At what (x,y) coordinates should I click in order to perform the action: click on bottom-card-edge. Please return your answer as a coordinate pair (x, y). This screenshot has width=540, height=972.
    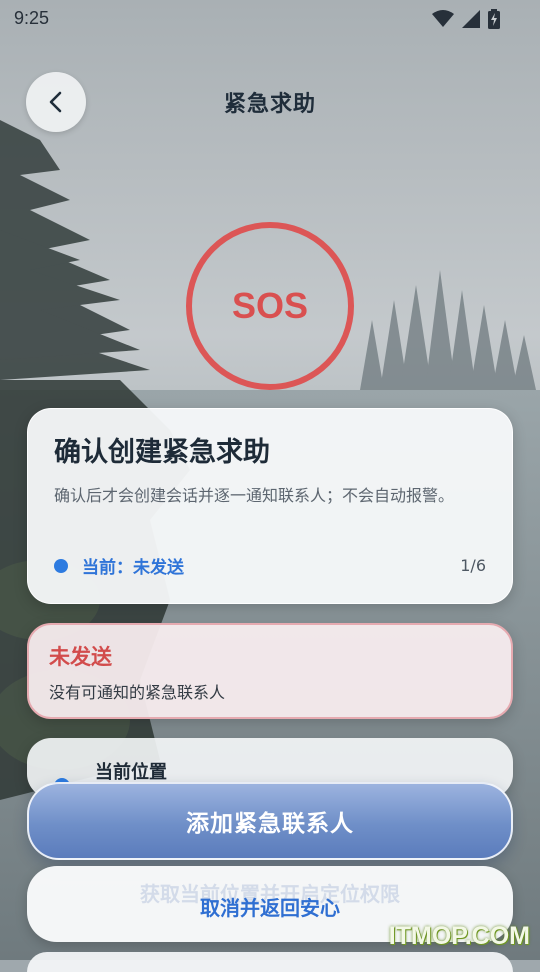
    Looking at the image, I should click on (270, 962).